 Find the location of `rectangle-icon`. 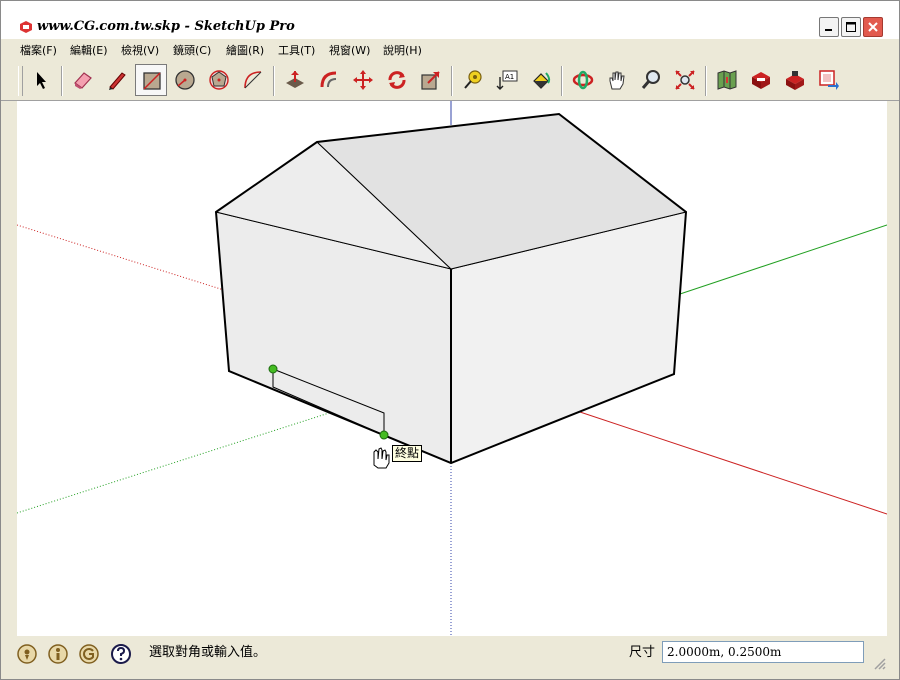

rectangle-icon is located at coordinates (152, 81).